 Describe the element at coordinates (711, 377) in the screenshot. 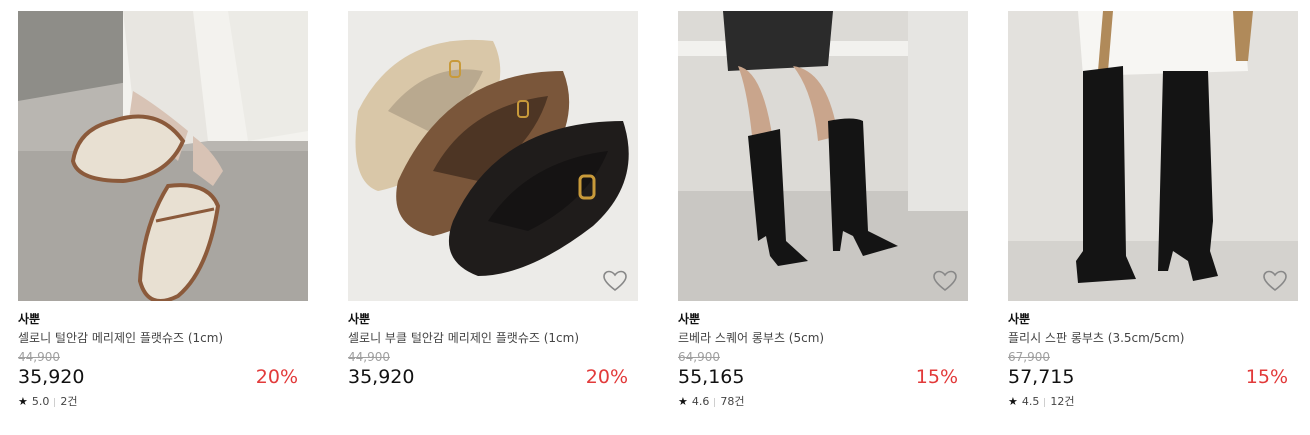

I see `sale-price: 55,165` at that location.